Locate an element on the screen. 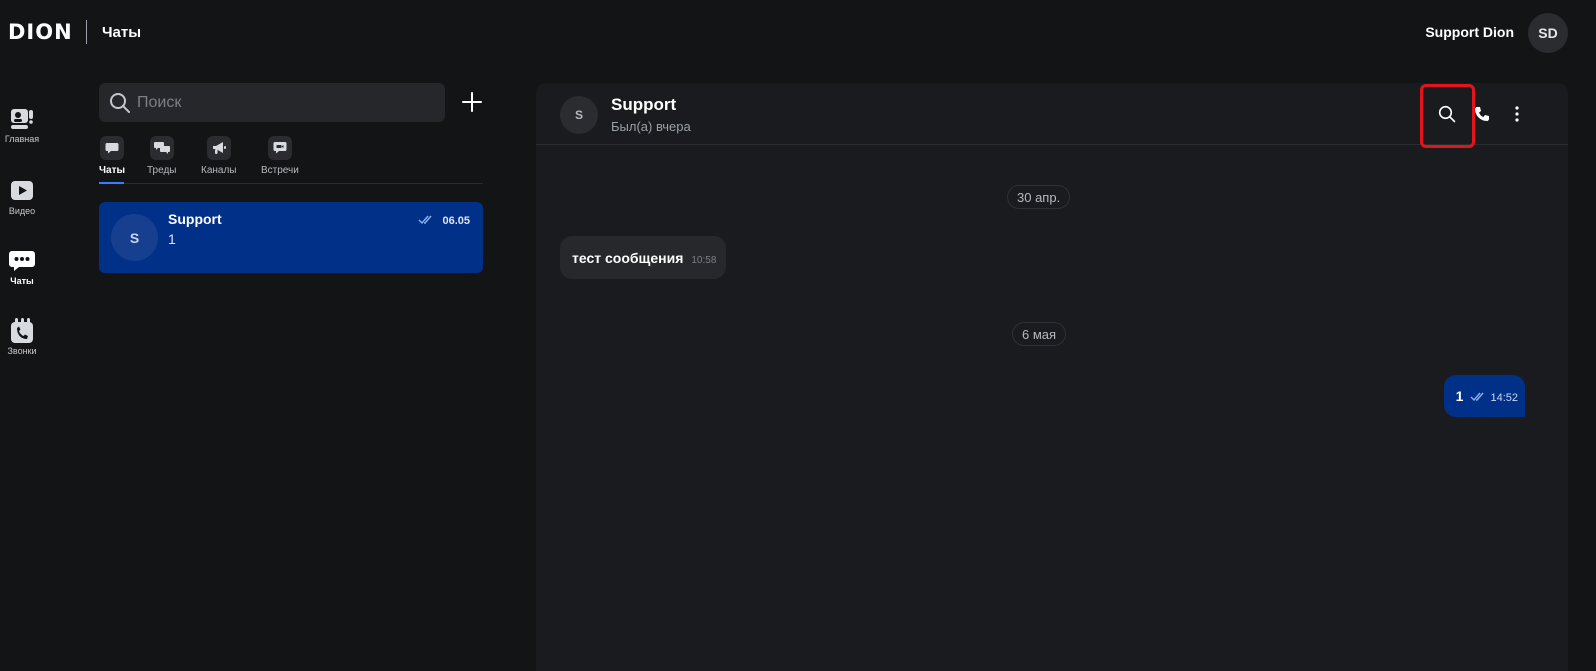 This screenshot has width=1596, height=671. message-time: 14:52 is located at coordinates (1504, 398).